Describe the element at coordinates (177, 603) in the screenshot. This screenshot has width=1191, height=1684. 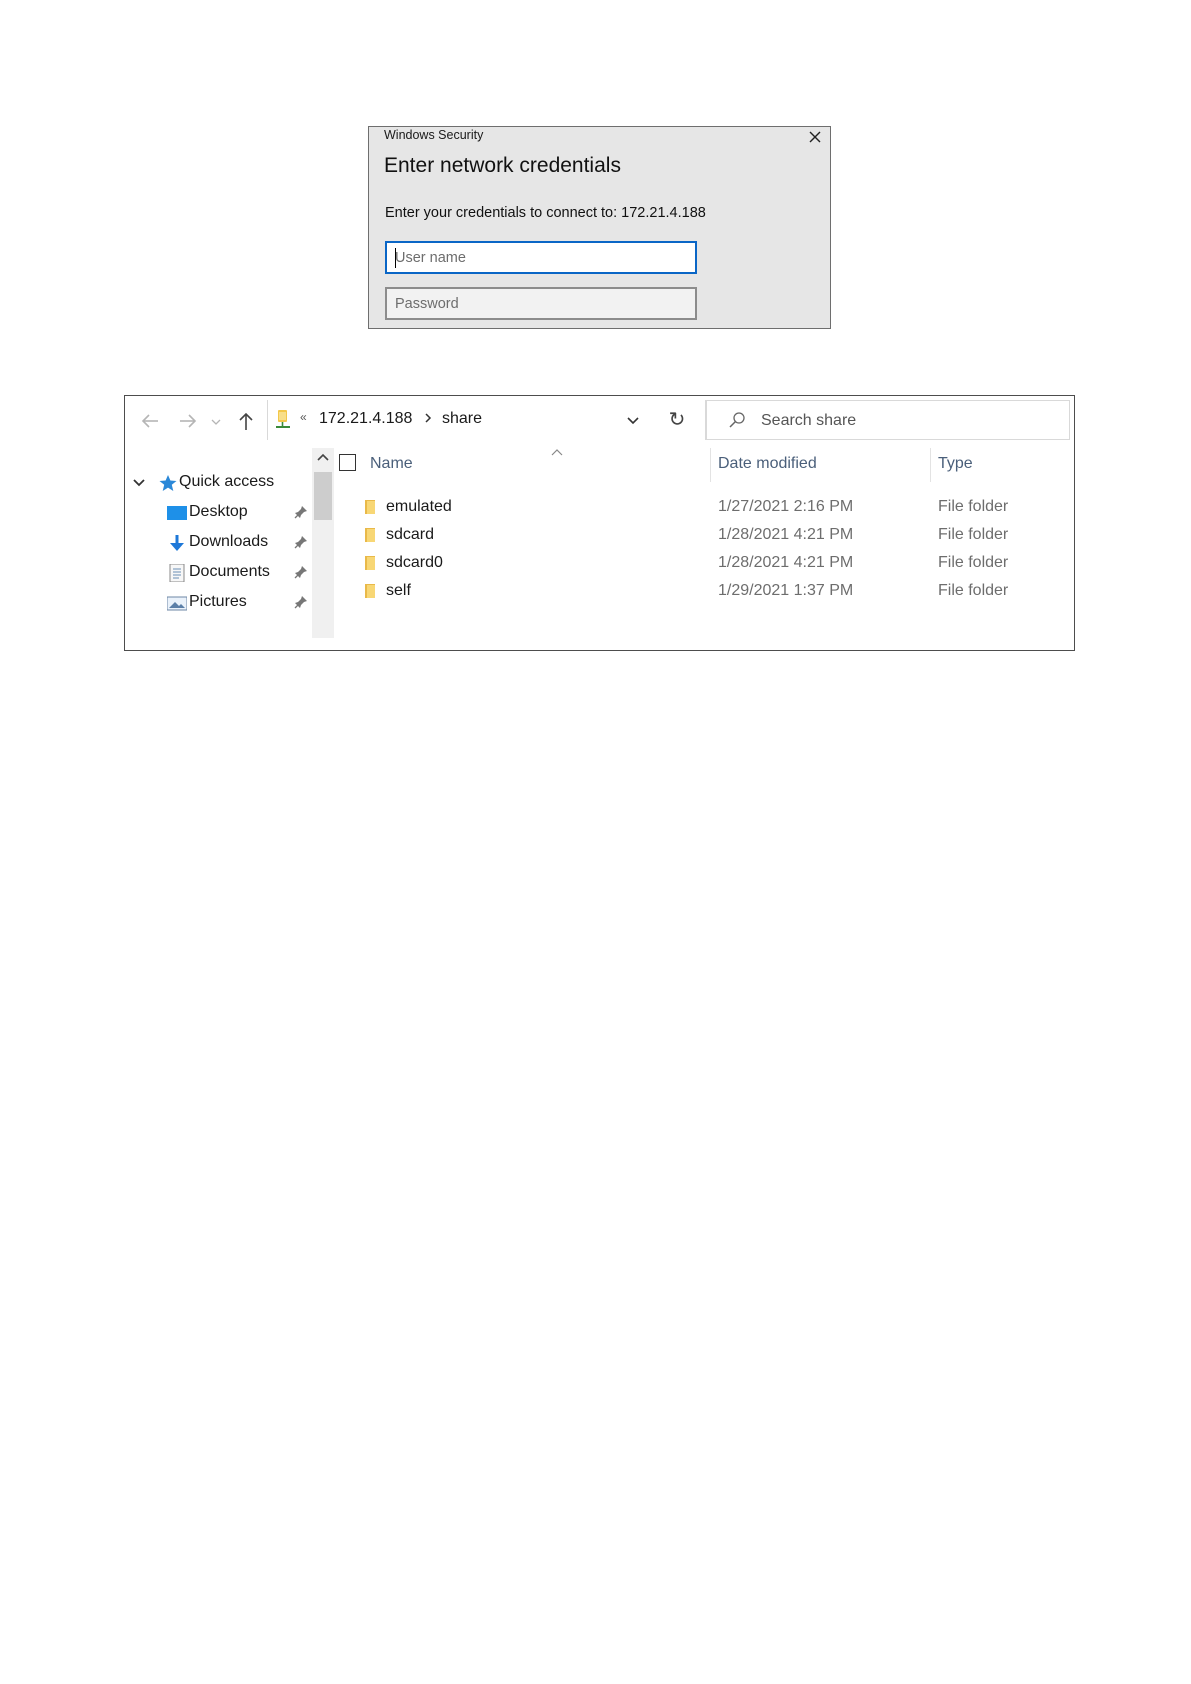
I see `pictures-icon` at that location.